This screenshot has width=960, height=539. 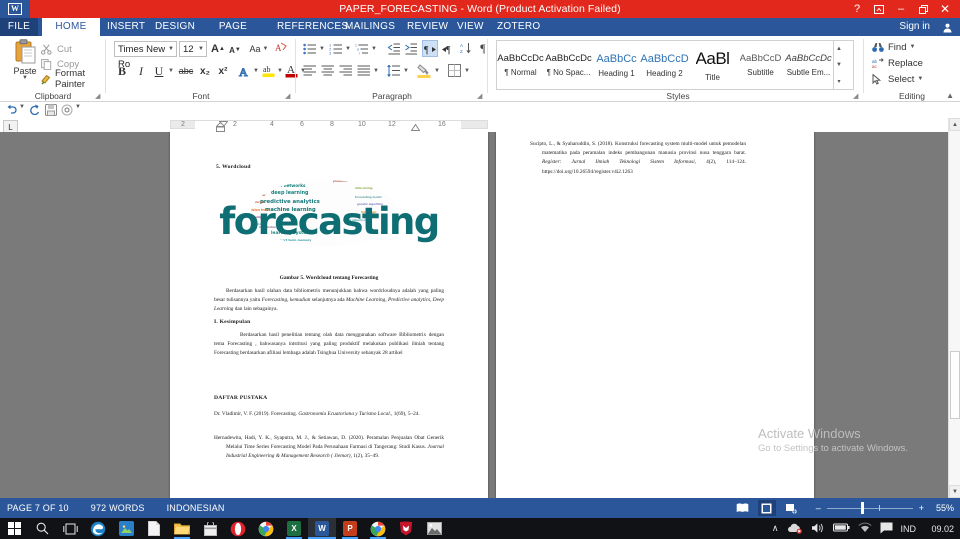 I want to click on superscript-button: x², so click(x=223, y=71).